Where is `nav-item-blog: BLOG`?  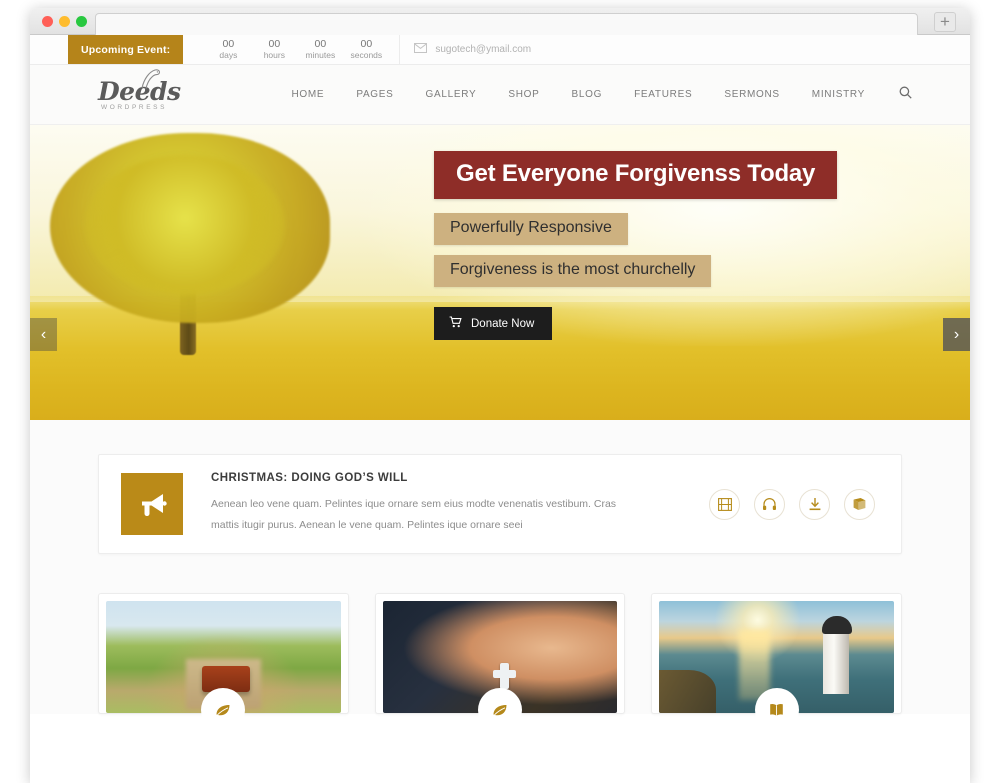
nav-item-blog: BLOG is located at coordinates (587, 94).